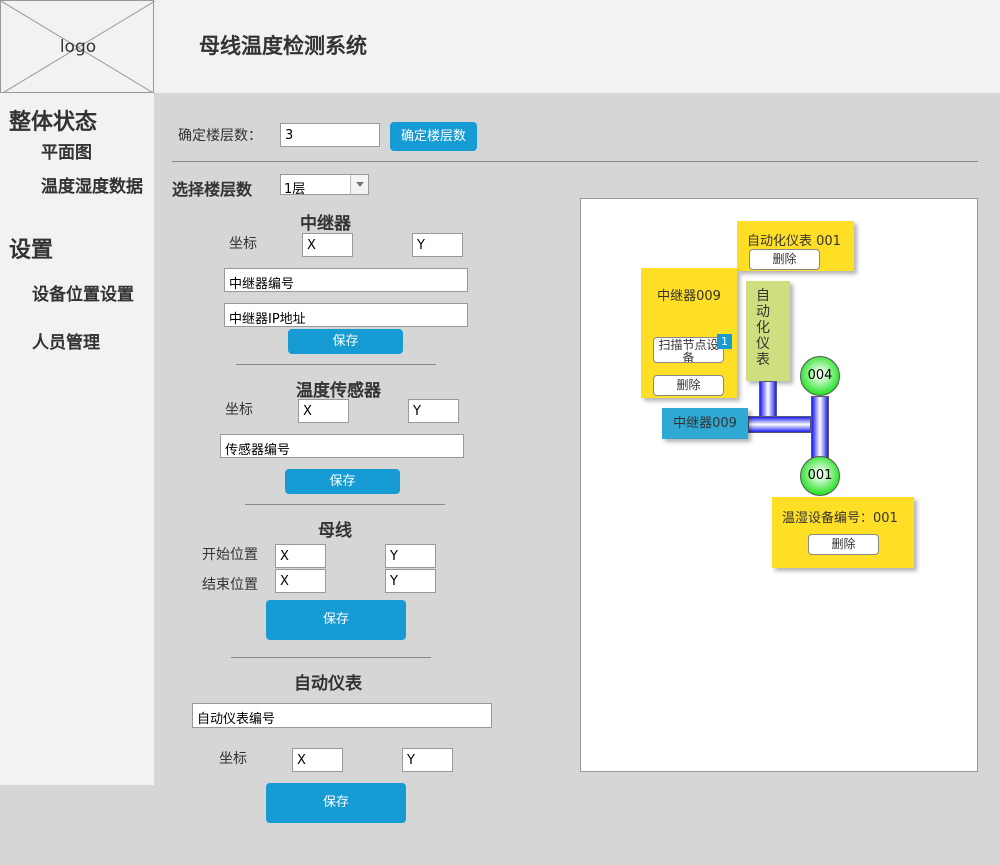 The height and width of the screenshot is (865, 1000). Describe the element at coordinates (53, 120) in the screenshot. I see `sidebar-heading-status: 整体状态` at that location.